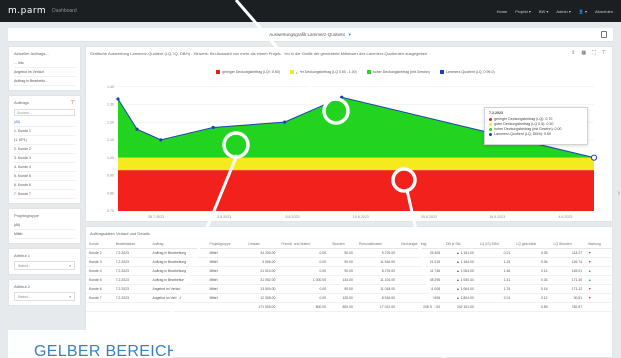 Image resolution: width=621 pixels, height=358 pixels. Describe the element at coordinates (536, 134) in the screenshot. I see `tooltip-row: Lammerz-Quotient (LQ, DB/h): 0.69` at that location.